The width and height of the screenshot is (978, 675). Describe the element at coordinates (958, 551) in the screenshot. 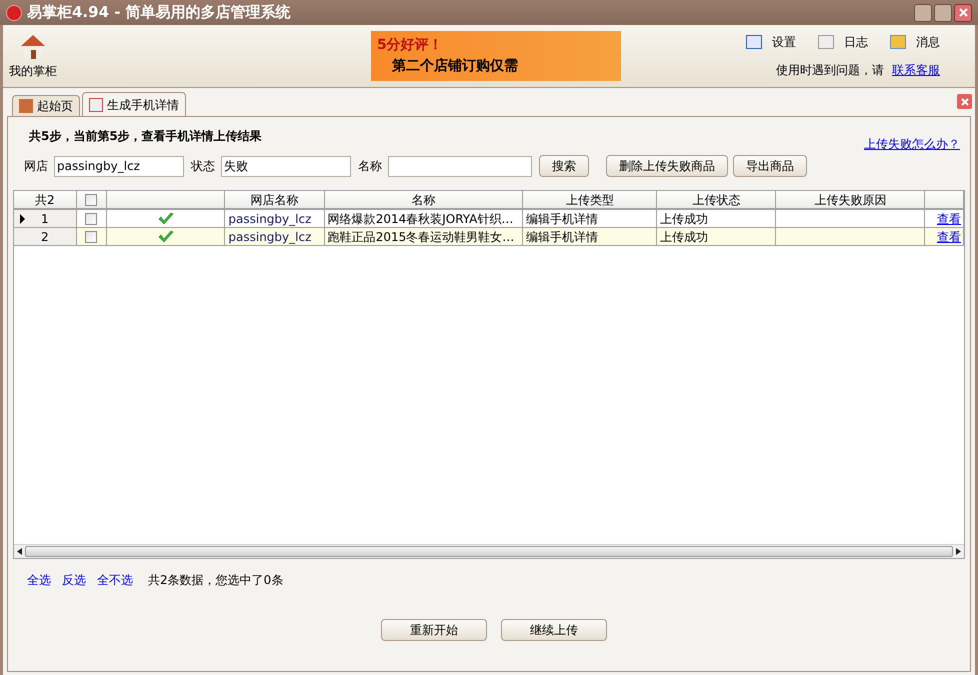

I see `scroll-right-icon` at that location.